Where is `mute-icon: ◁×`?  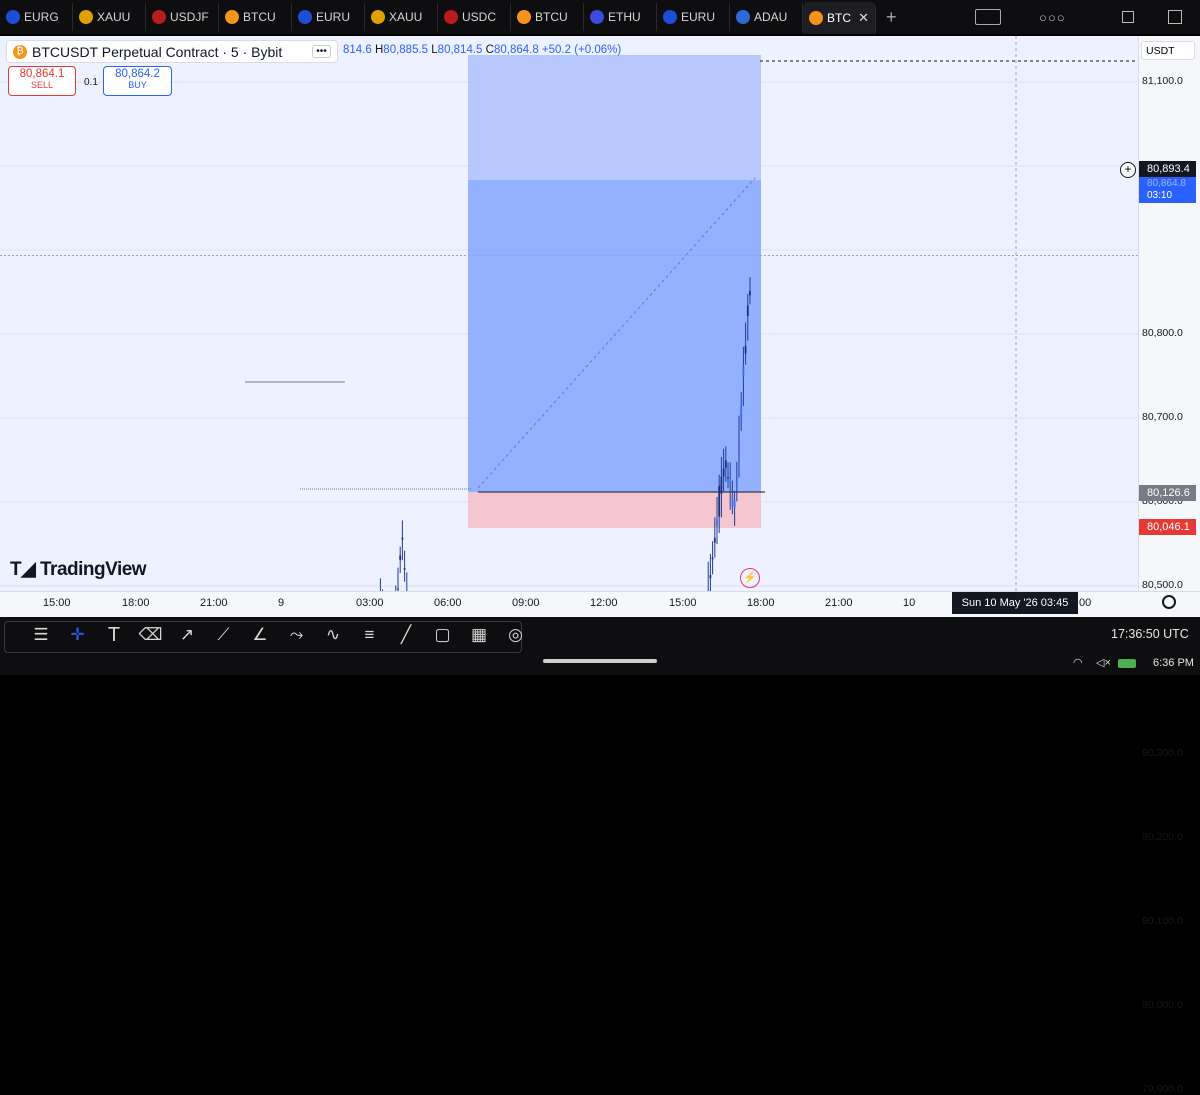
mute-icon: ◁× is located at coordinates (1103, 663).